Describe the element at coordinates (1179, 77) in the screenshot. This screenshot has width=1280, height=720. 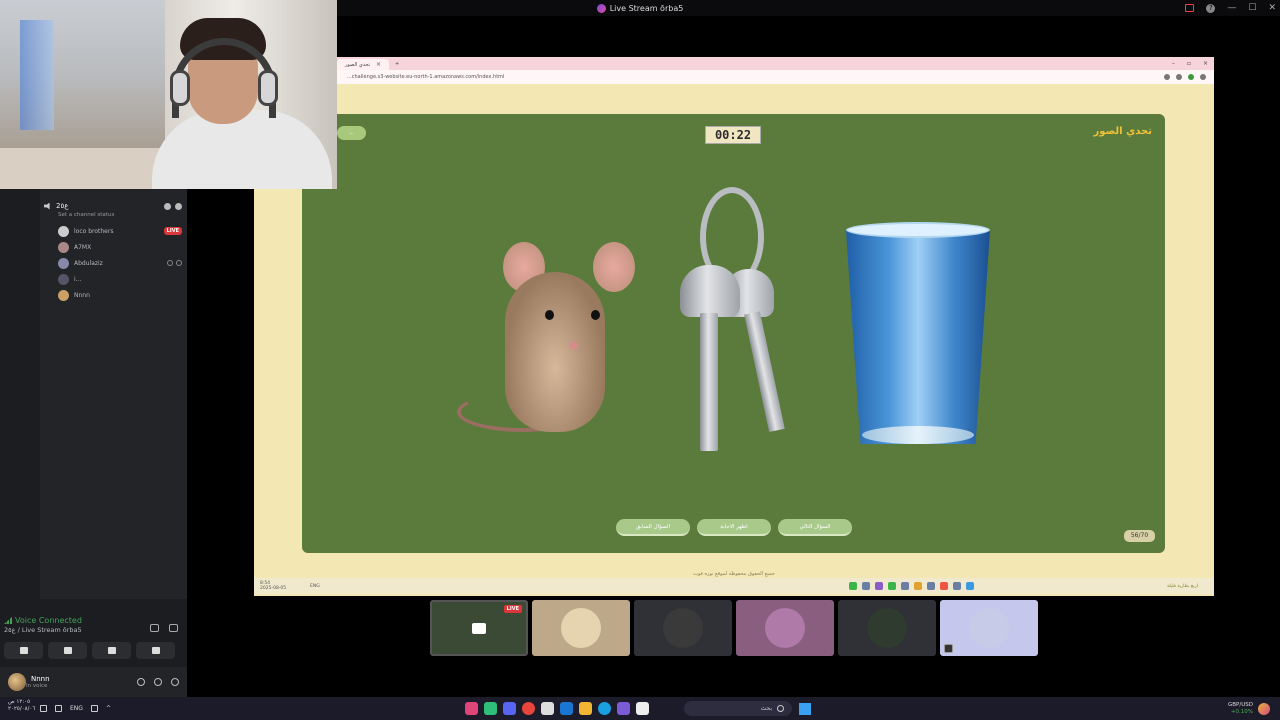
I see `extension-icon` at that location.